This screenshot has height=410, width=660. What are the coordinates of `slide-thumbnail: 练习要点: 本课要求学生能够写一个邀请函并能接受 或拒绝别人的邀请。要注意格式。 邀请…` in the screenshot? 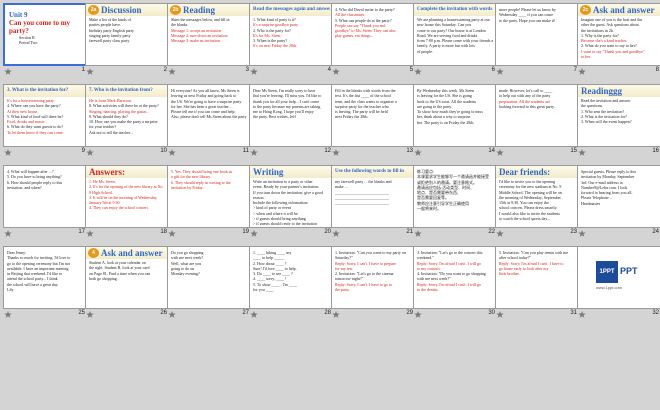 It's located at (455, 196).